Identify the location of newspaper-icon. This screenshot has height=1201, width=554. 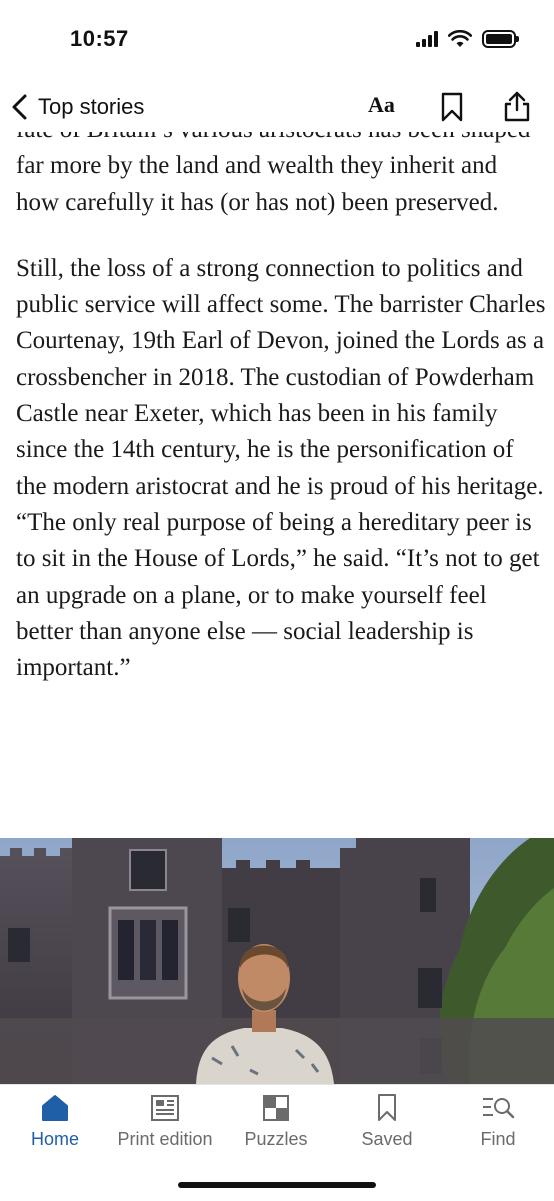
(165, 1108).